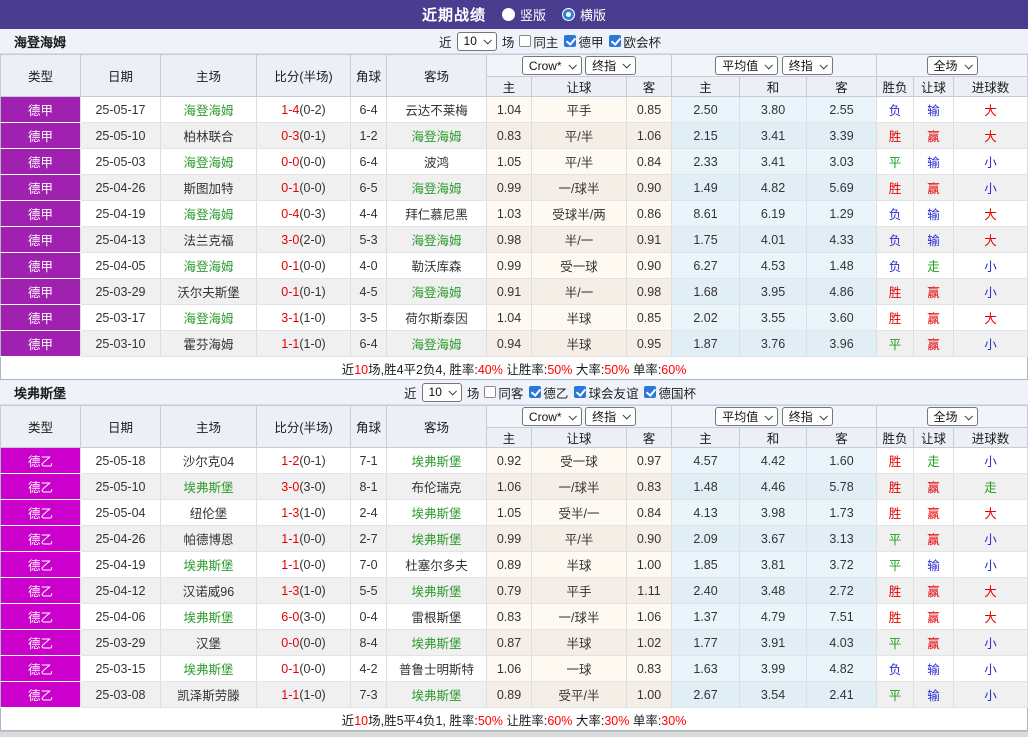 This screenshot has width=1028, height=737. Describe the element at coordinates (290, 538) in the screenshot. I see `full-time-score: 1-1` at that location.